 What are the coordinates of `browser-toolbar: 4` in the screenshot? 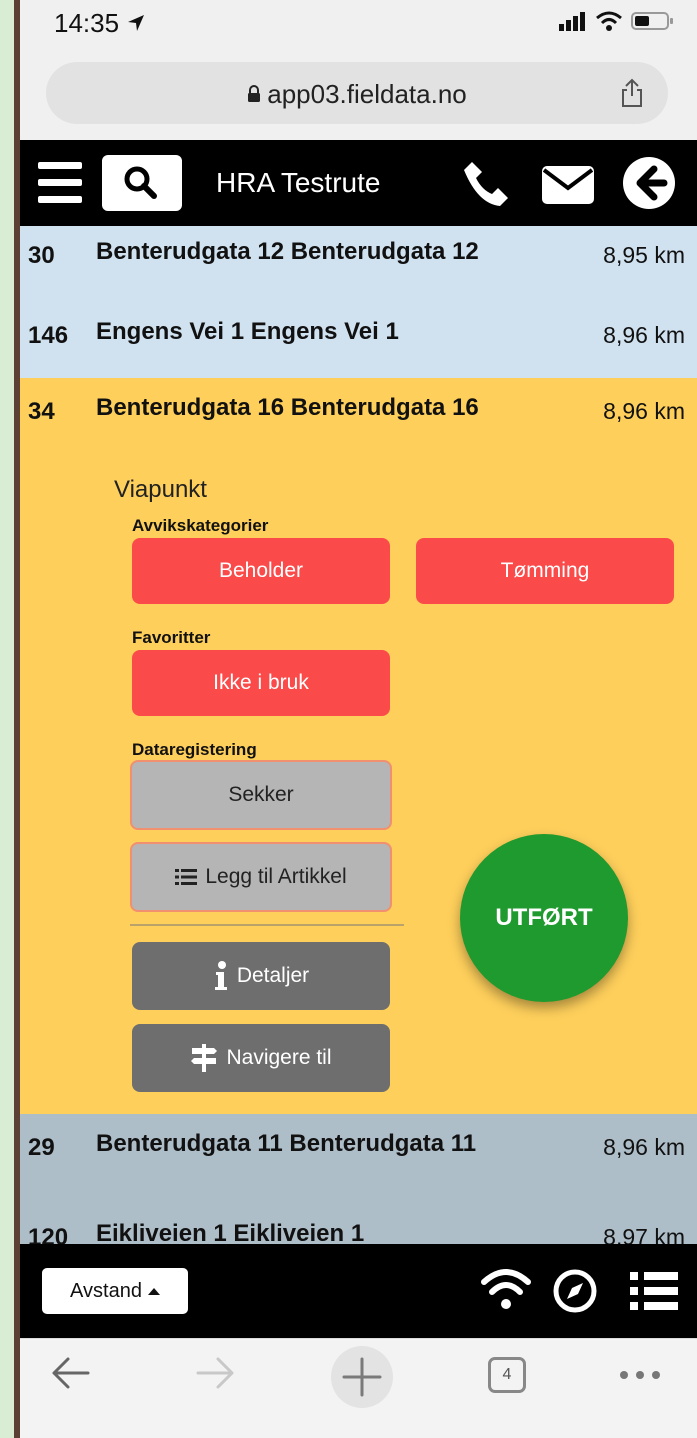 It's located at (358, 1388).